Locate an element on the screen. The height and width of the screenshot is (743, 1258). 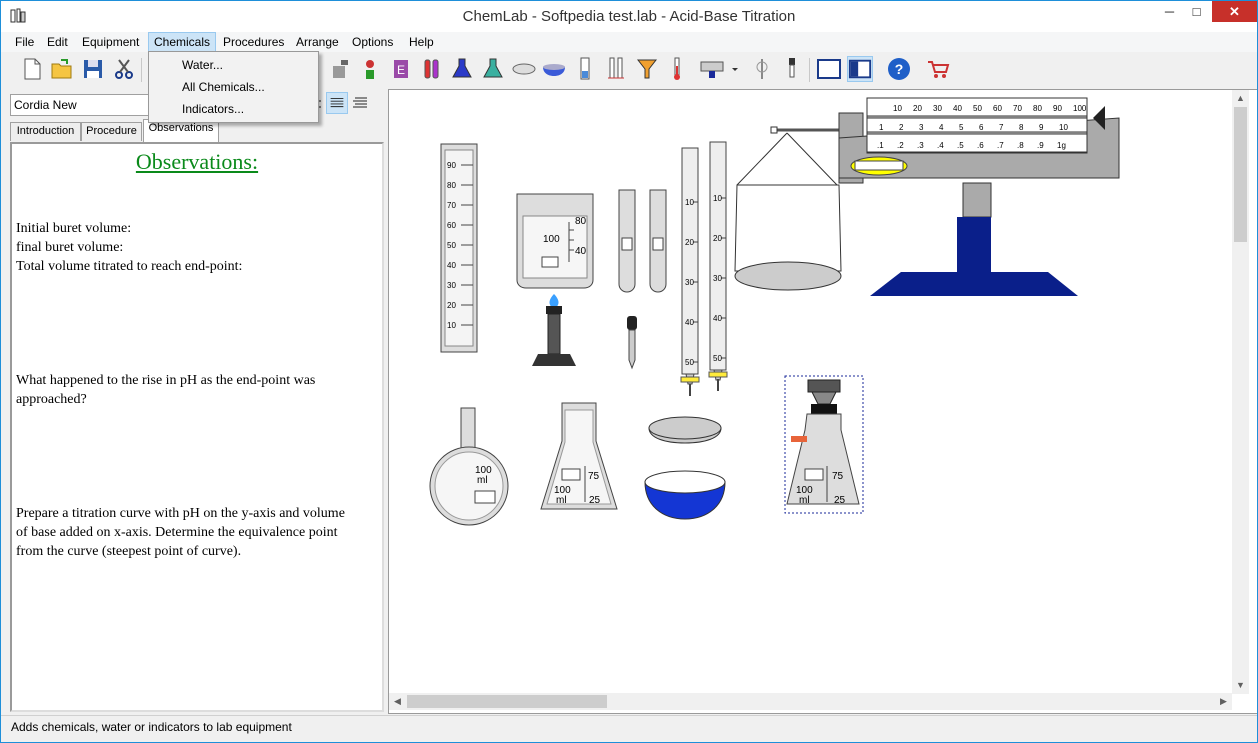
vertical-scroll-thumb is located at coordinates (1240, 174).